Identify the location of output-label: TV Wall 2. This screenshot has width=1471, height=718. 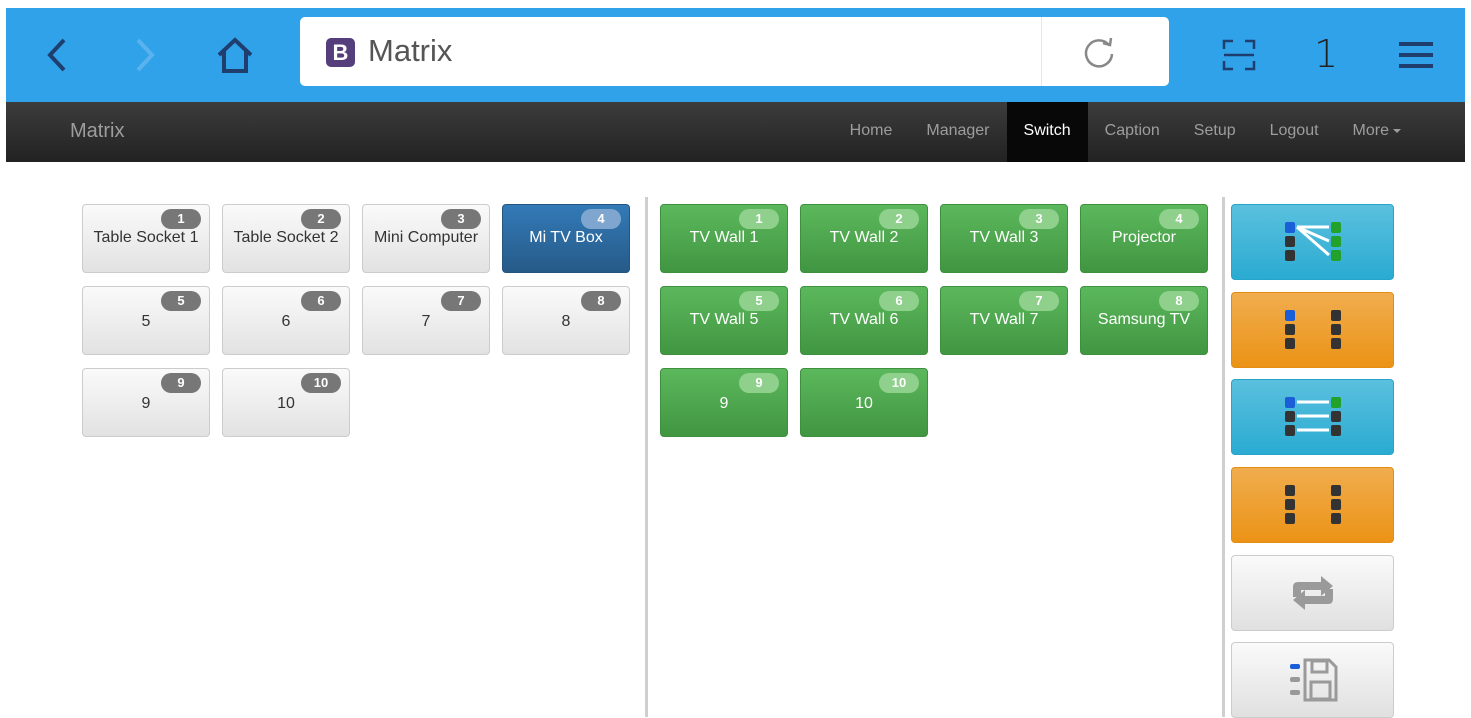
(864, 237).